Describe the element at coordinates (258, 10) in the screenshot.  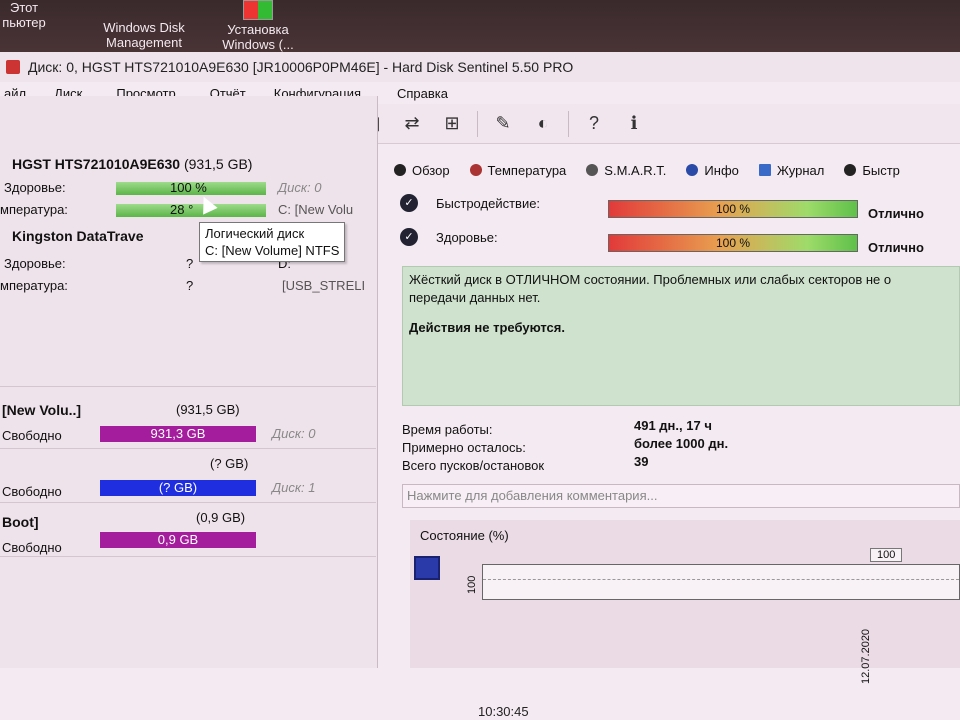
I see `windows-setup-icon` at that location.